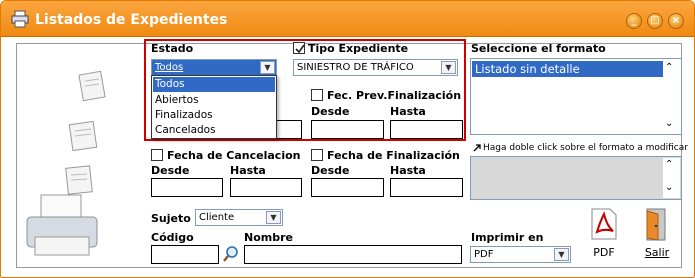  Describe the element at coordinates (408, 170) in the screenshot. I see `fecha-finalizacion-hasta-label: Hasta` at that location.